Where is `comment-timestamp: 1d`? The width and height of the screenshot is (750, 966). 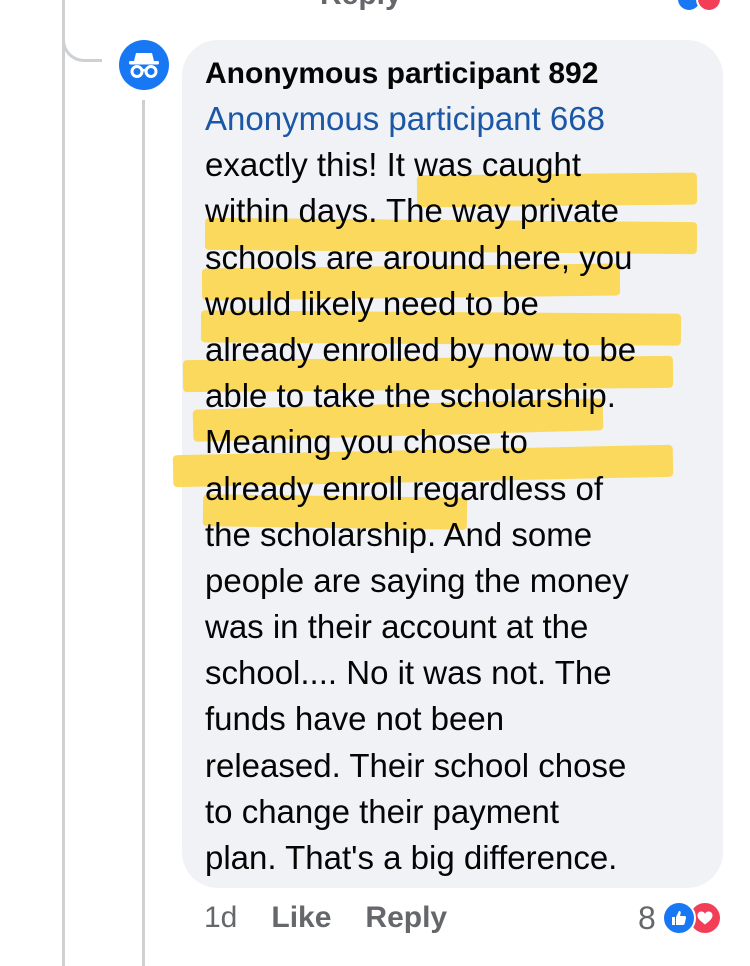 comment-timestamp: 1d is located at coordinates (220, 918).